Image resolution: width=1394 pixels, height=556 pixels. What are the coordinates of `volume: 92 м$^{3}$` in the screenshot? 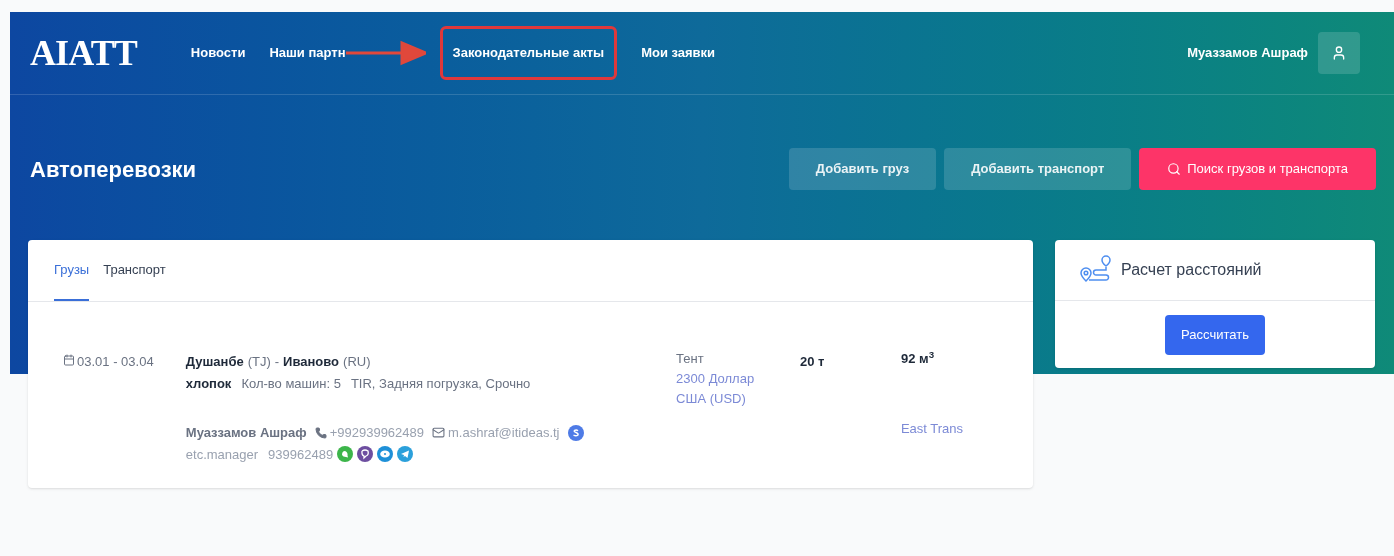 It's located at (917, 358).